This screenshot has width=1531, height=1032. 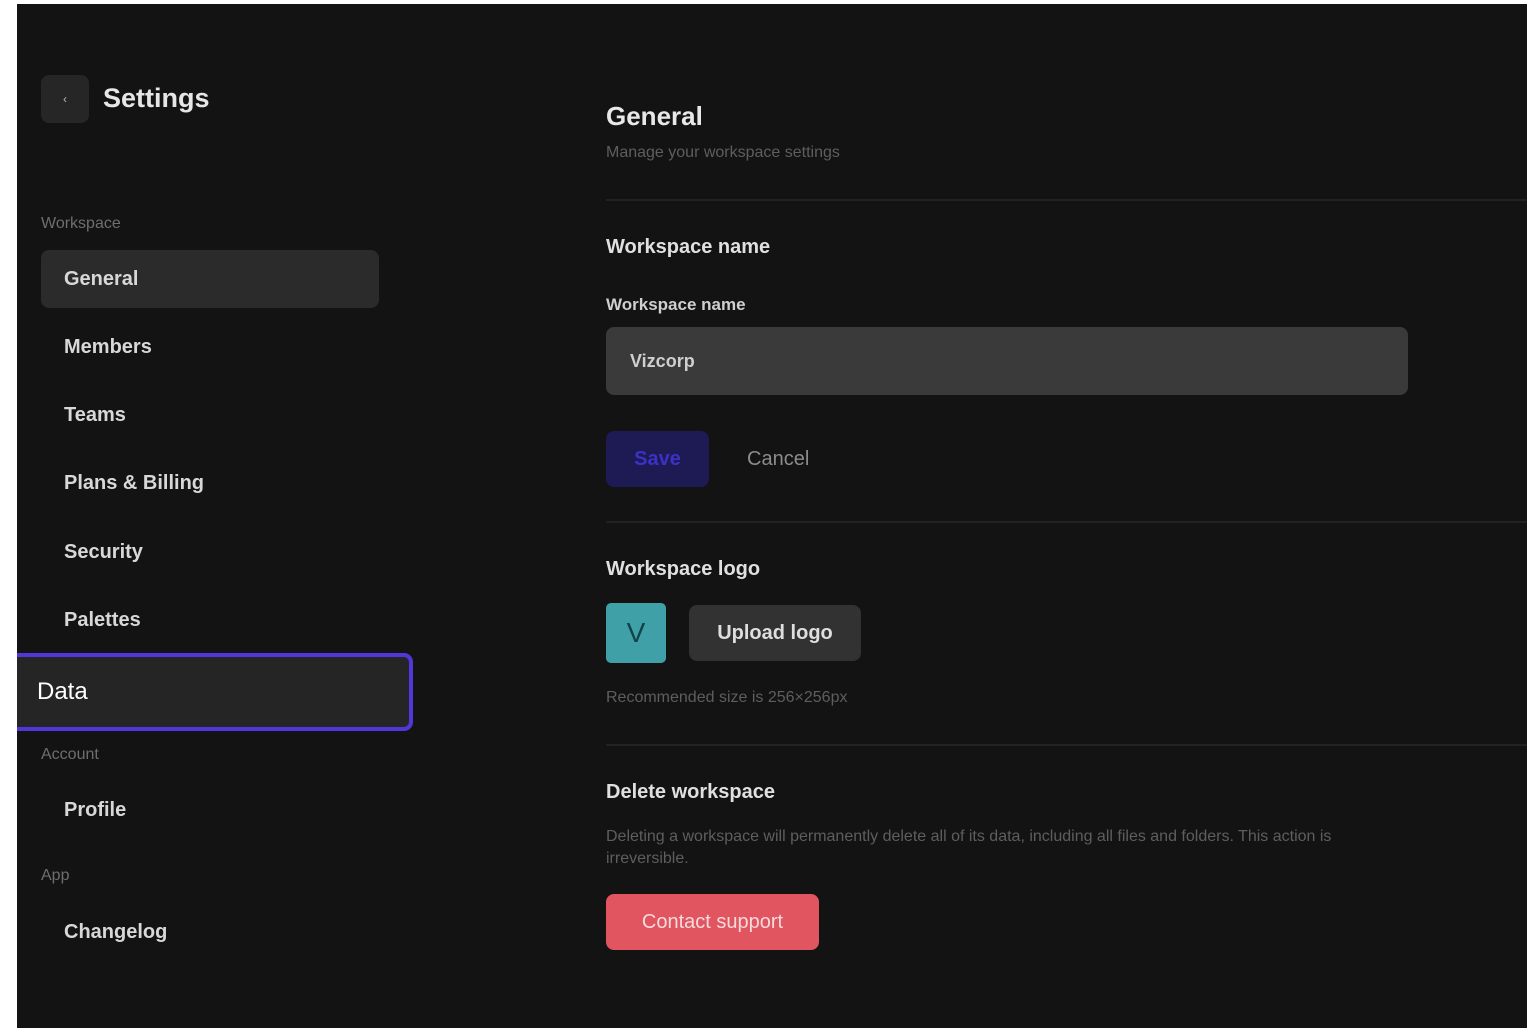 What do you see at coordinates (81, 223) in the screenshot?
I see `section-label-workspace: Workspace` at bounding box center [81, 223].